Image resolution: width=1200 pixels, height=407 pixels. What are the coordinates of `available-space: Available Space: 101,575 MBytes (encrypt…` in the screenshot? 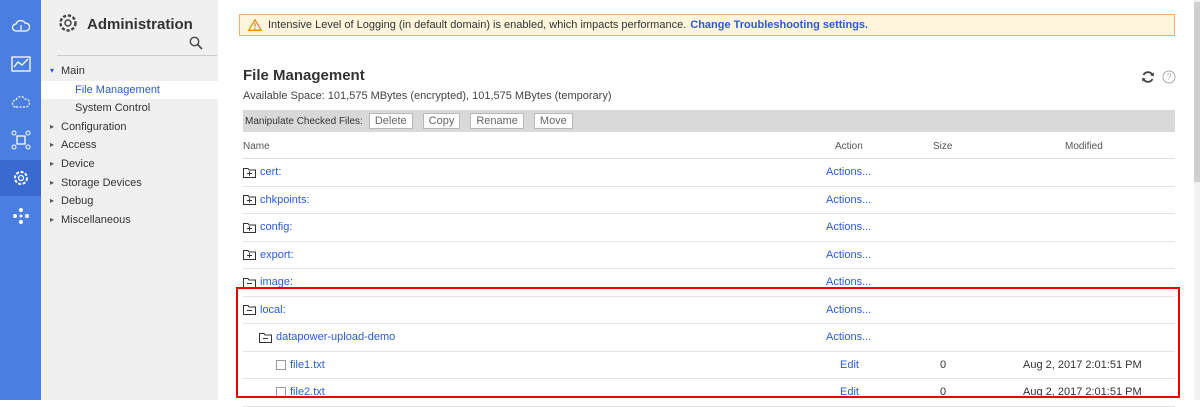 It's located at (427, 96).